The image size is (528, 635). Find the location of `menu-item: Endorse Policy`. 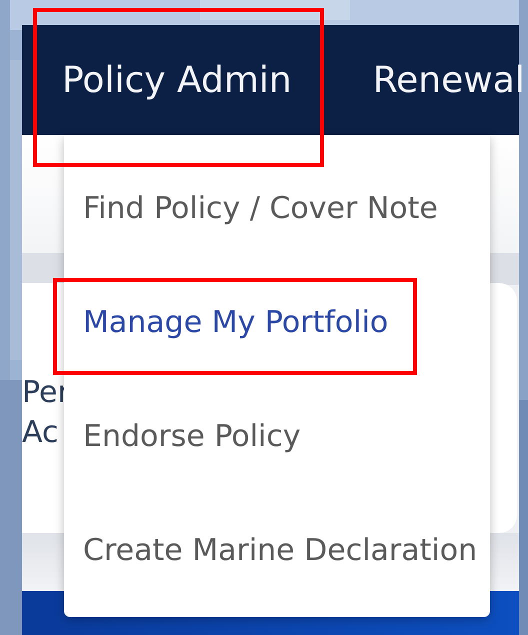

menu-item: Endorse Policy is located at coordinates (192, 436).